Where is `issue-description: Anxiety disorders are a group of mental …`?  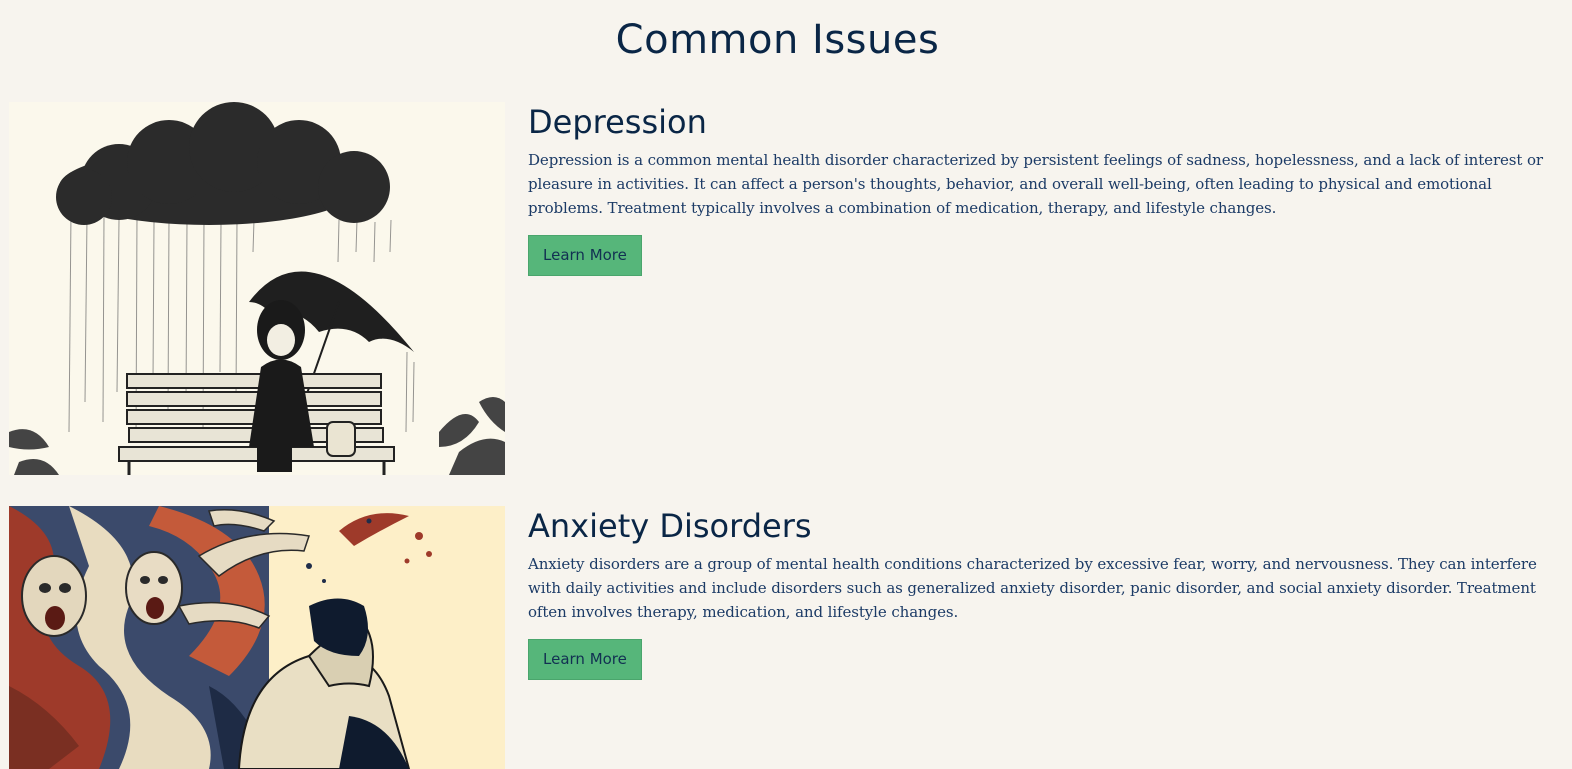
issue-description: Anxiety disorders are a group of mental … is located at coordinates (1032, 588).